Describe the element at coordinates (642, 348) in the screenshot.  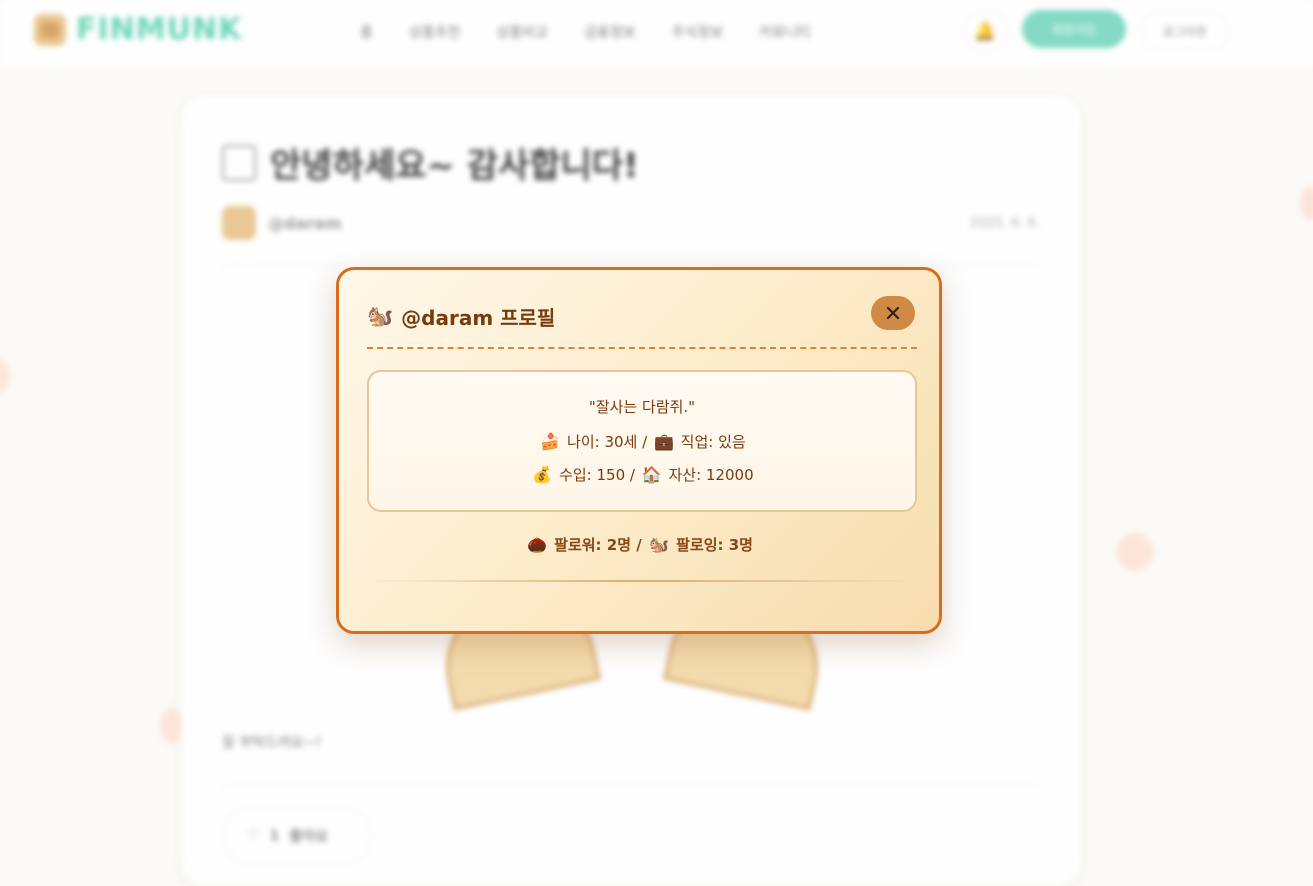
I see `dashed-divider` at that location.